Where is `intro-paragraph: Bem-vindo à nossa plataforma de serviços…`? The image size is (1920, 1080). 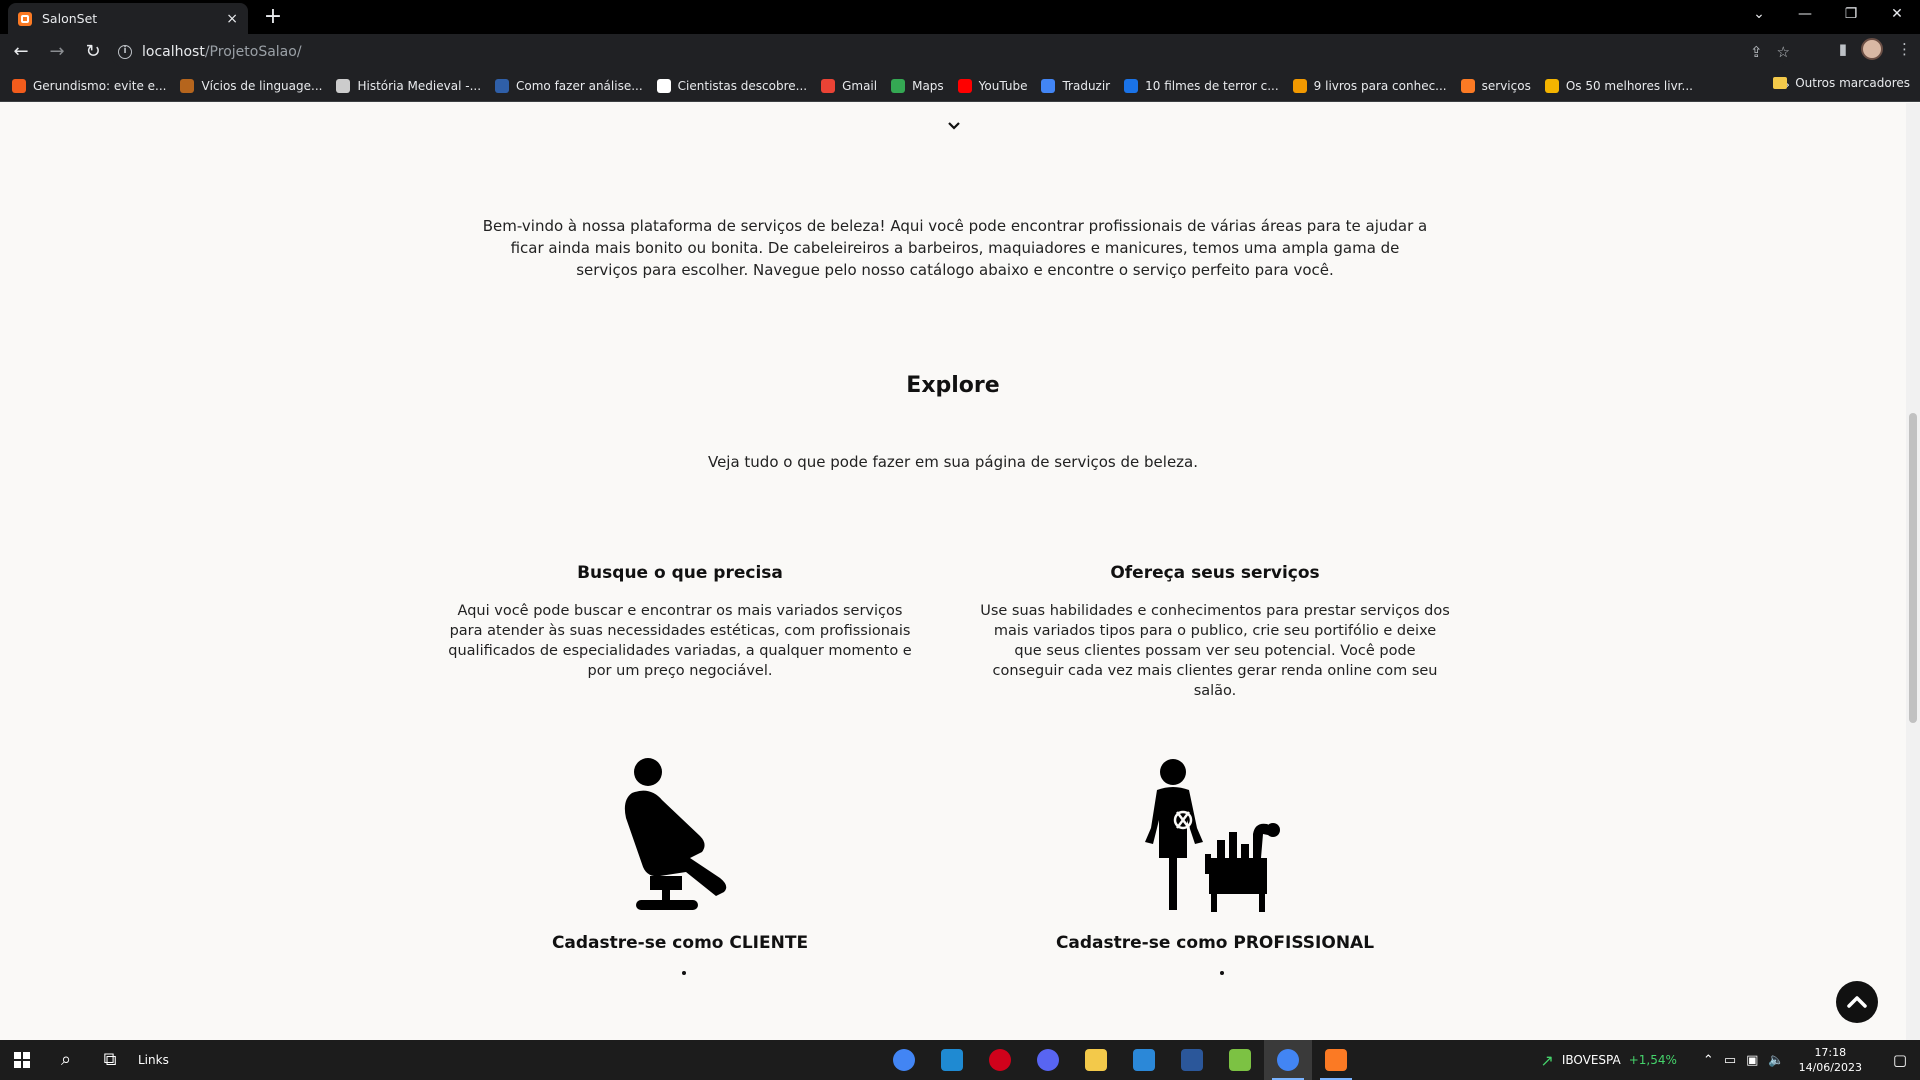
intro-paragraph: Bem-vindo à nossa plataforma de serviços… is located at coordinates (955, 248).